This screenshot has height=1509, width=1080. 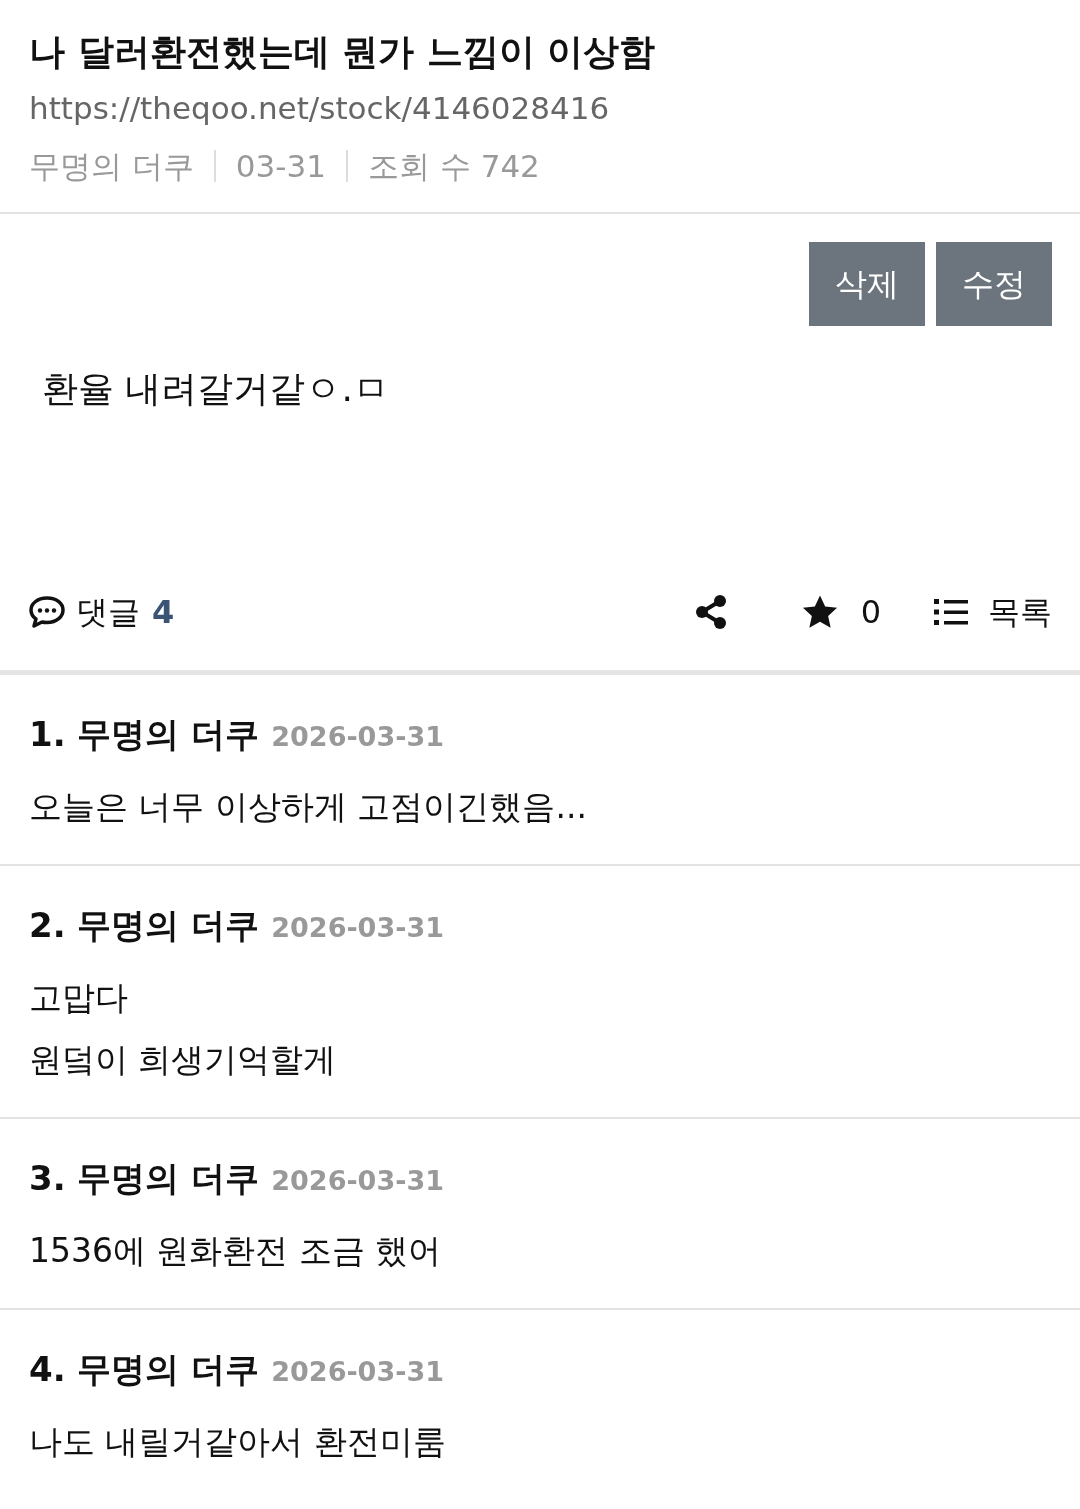 I want to click on comments-count: 4, so click(x=163, y=612).